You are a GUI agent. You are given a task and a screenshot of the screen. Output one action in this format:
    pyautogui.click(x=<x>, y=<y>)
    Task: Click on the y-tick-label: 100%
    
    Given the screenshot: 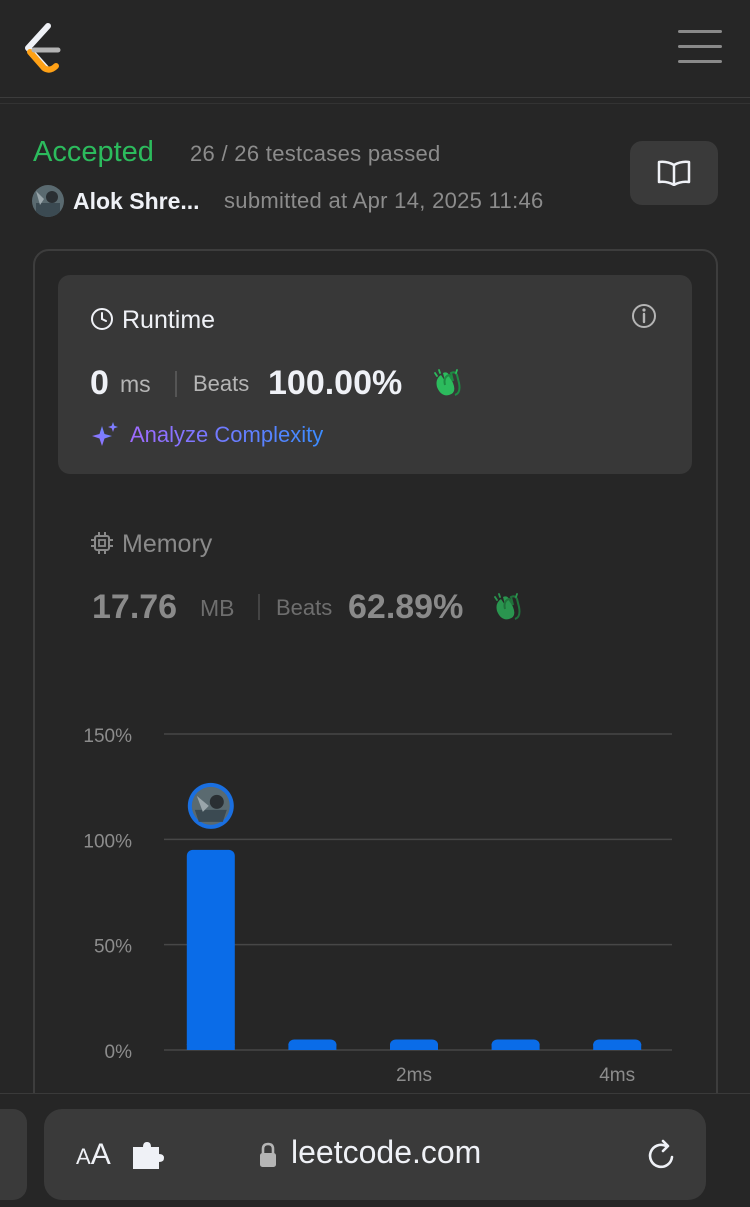 What is the action you would take?
    pyautogui.click(x=107, y=841)
    